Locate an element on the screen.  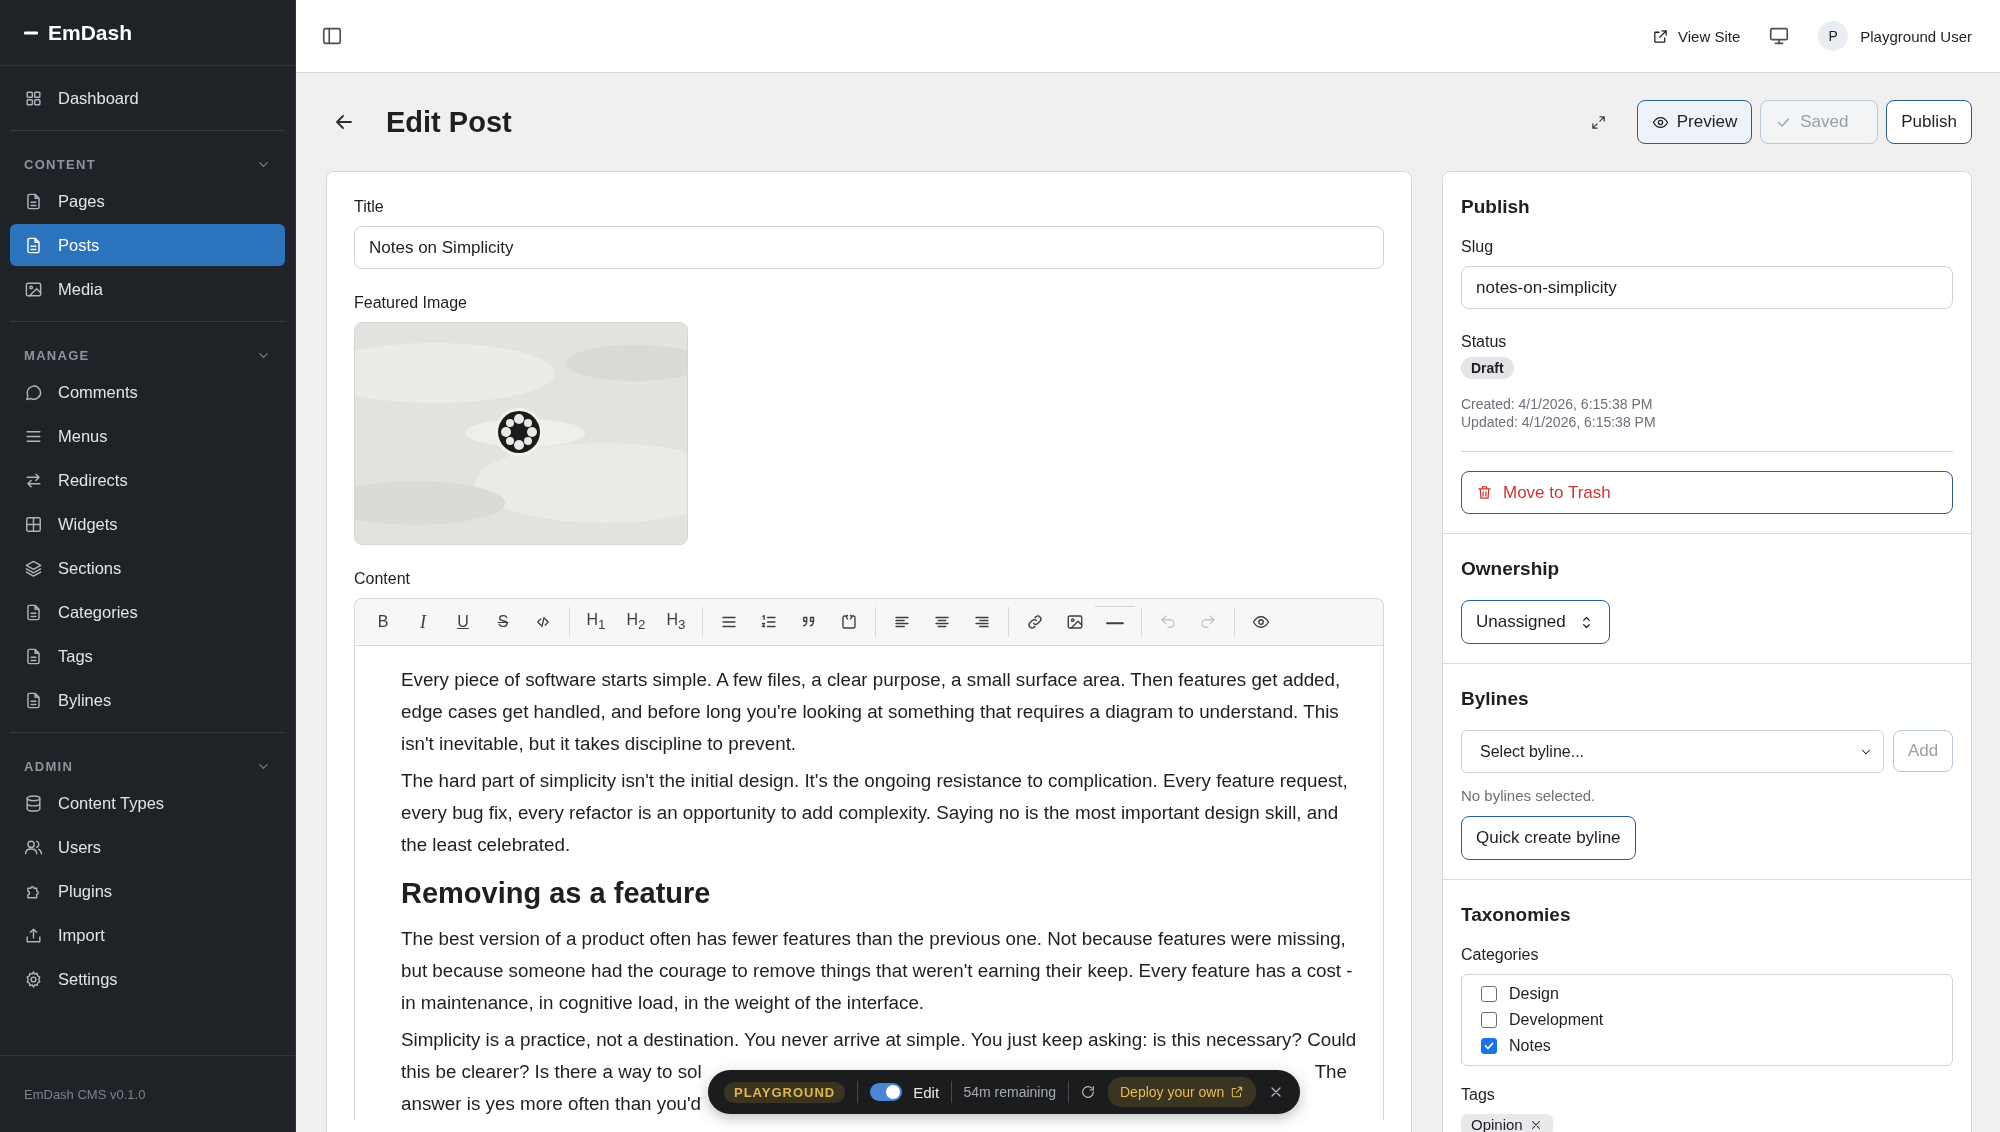
nav-item: Widgets is located at coordinates (147, 524).